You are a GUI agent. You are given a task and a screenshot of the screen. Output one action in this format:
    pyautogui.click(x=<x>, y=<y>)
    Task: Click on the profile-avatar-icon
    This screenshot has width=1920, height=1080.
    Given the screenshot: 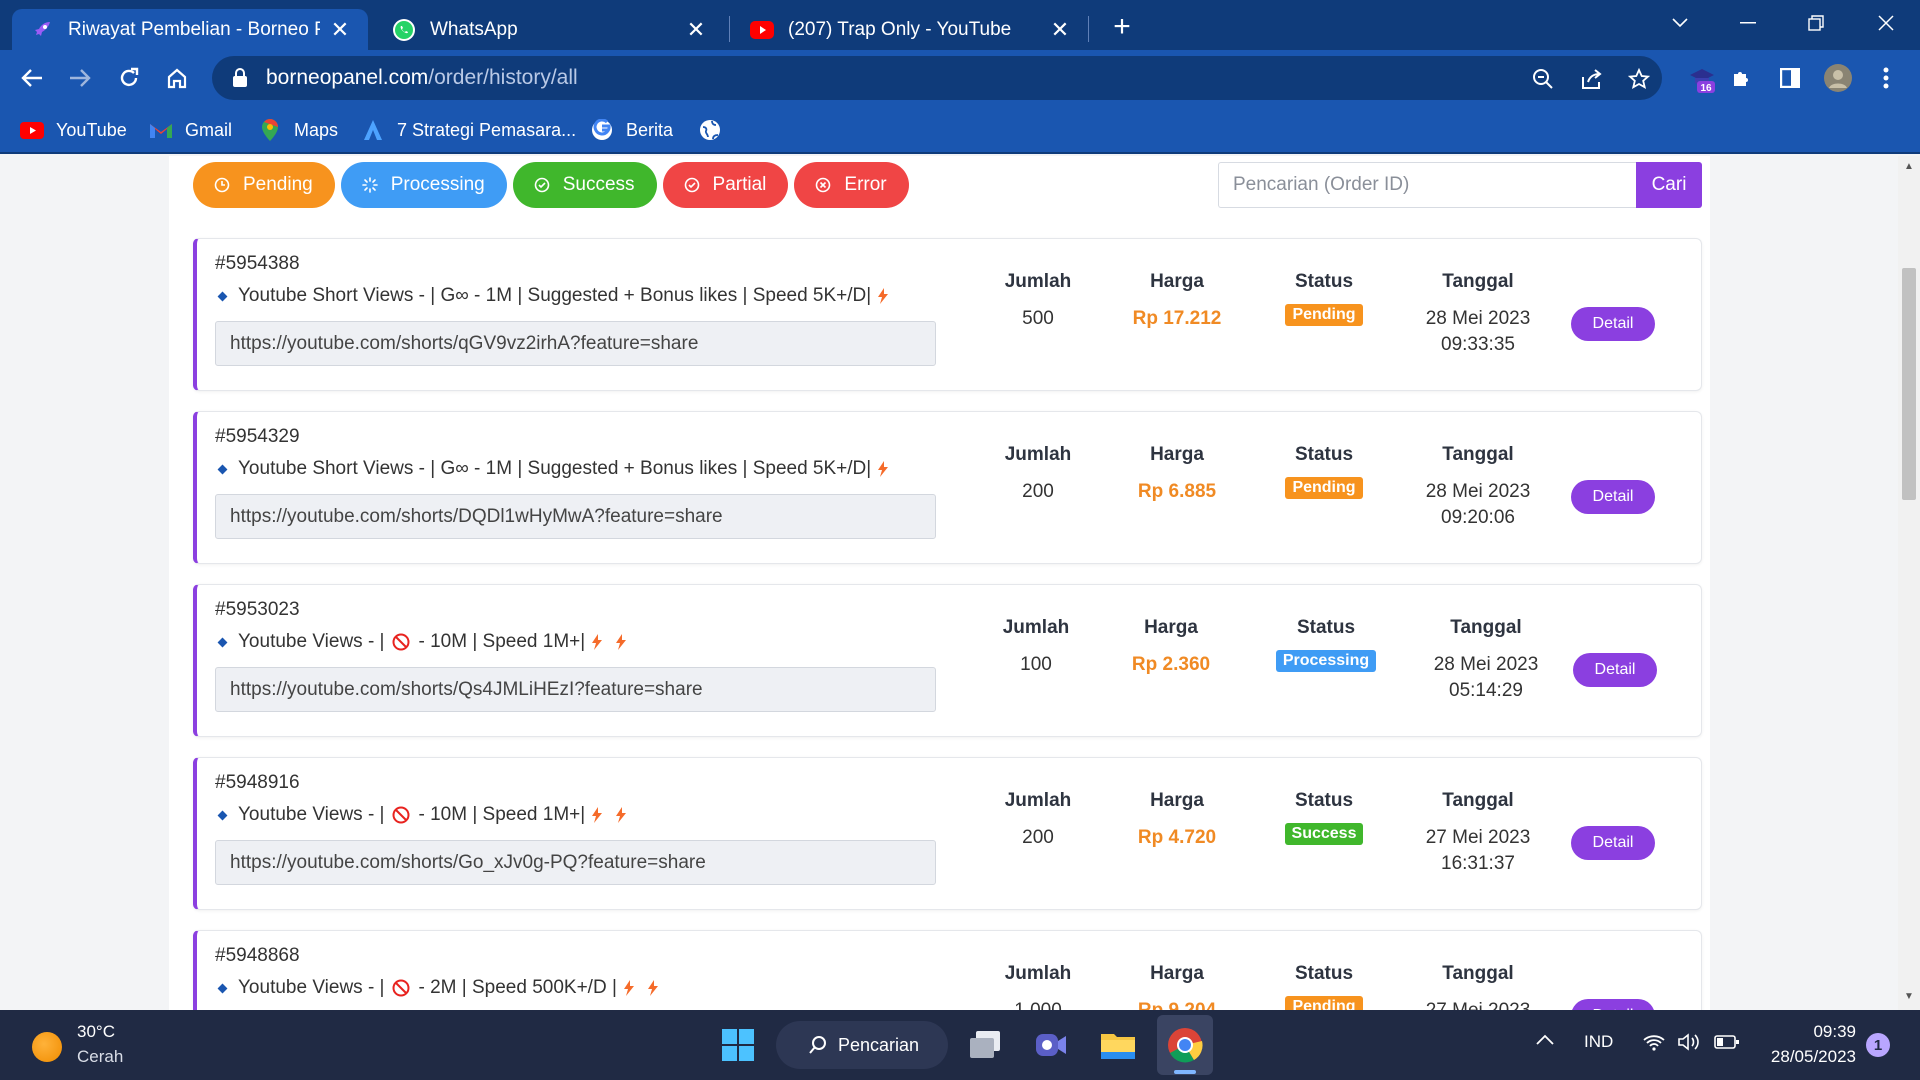 What is the action you would take?
    pyautogui.click(x=1838, y=78)
    